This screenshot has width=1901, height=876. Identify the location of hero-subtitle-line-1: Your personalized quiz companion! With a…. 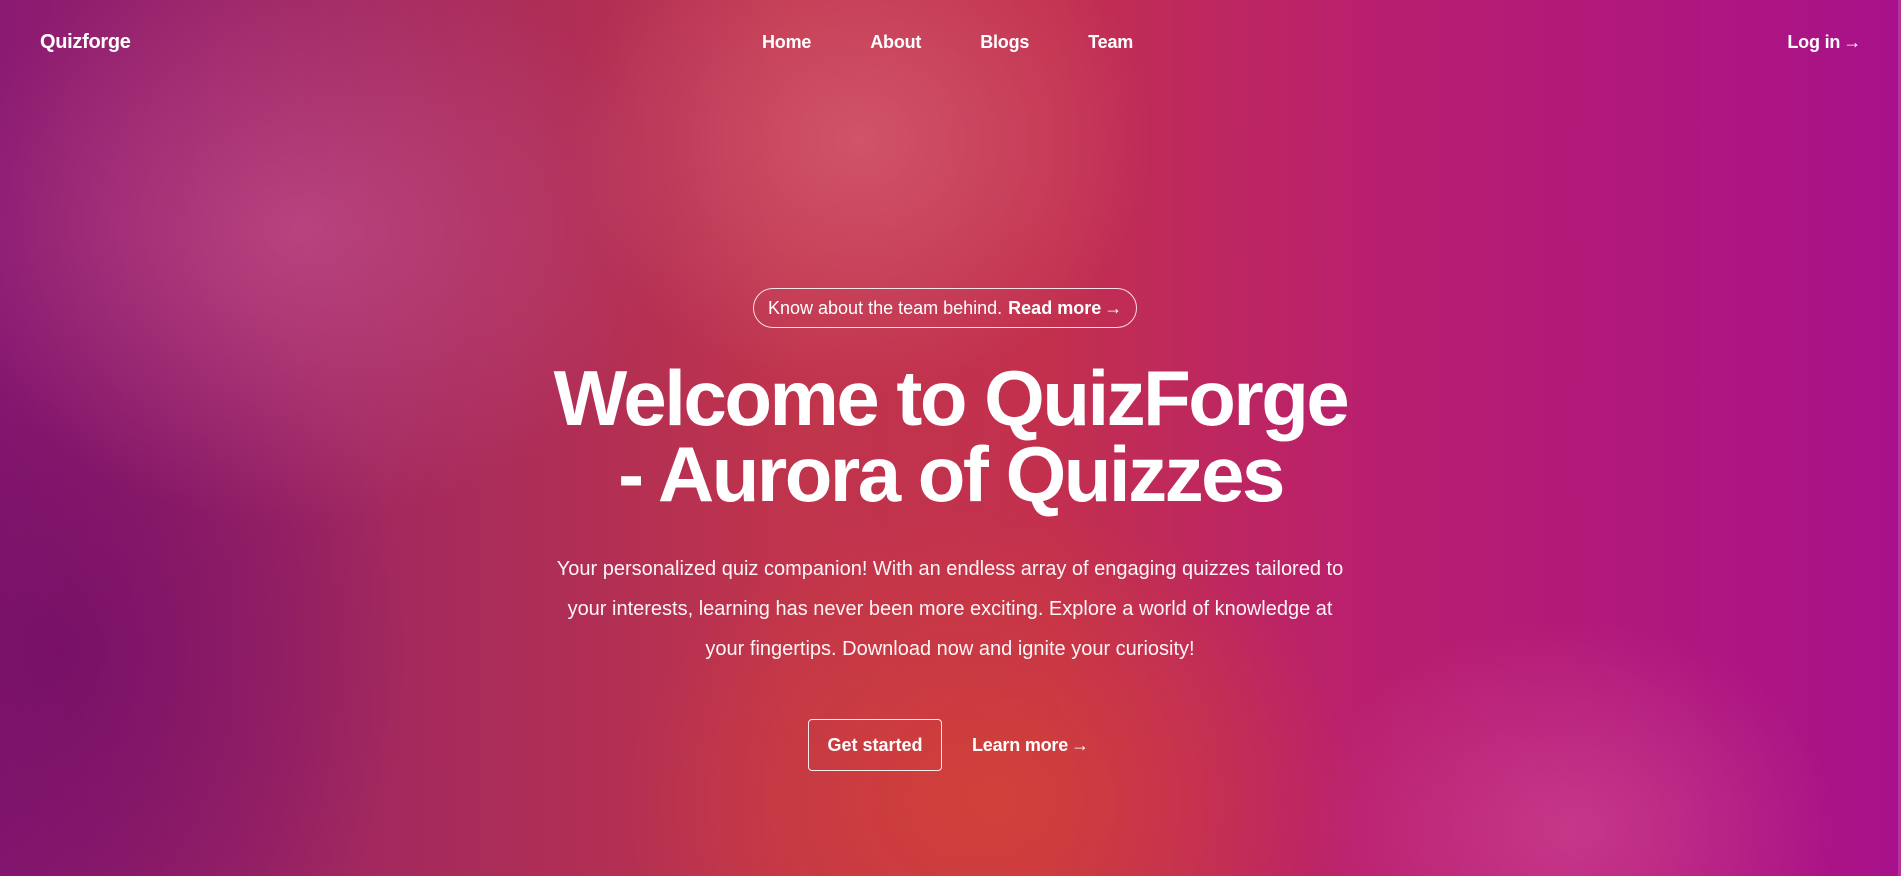
(950, 569).